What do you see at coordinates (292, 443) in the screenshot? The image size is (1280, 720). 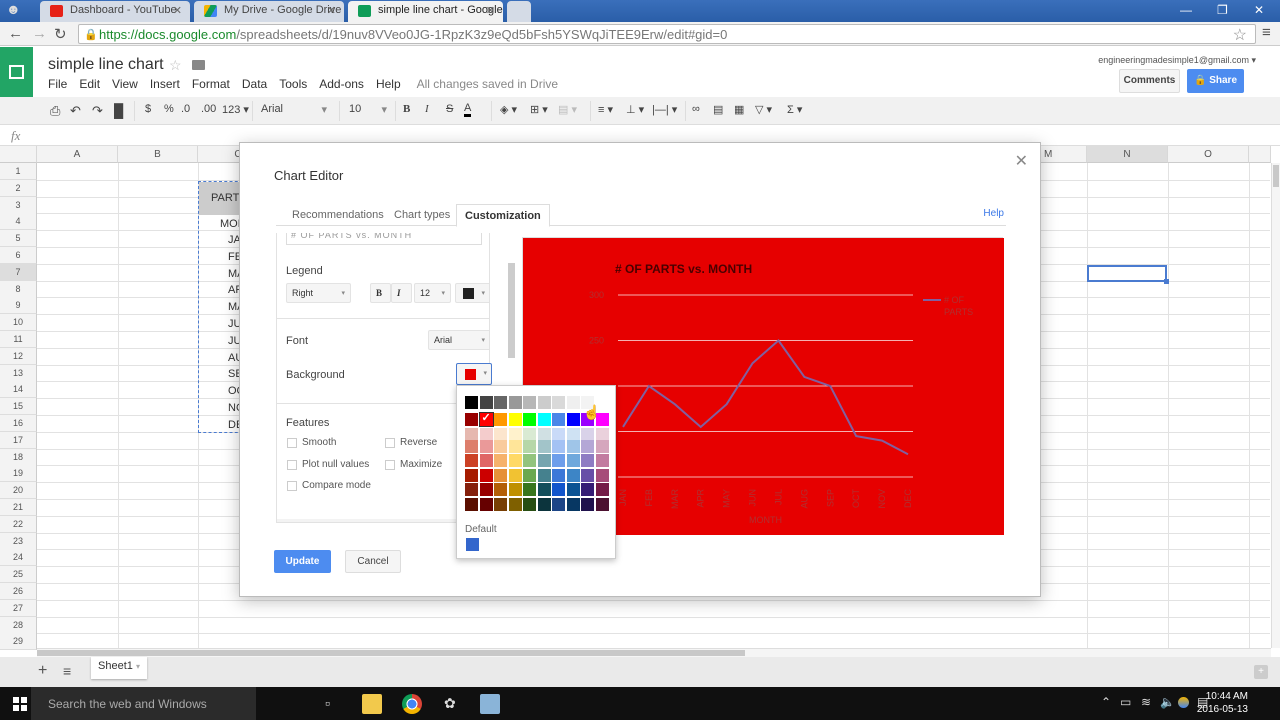 I see `smooth-checkbox` at bounding box center [292, 443].